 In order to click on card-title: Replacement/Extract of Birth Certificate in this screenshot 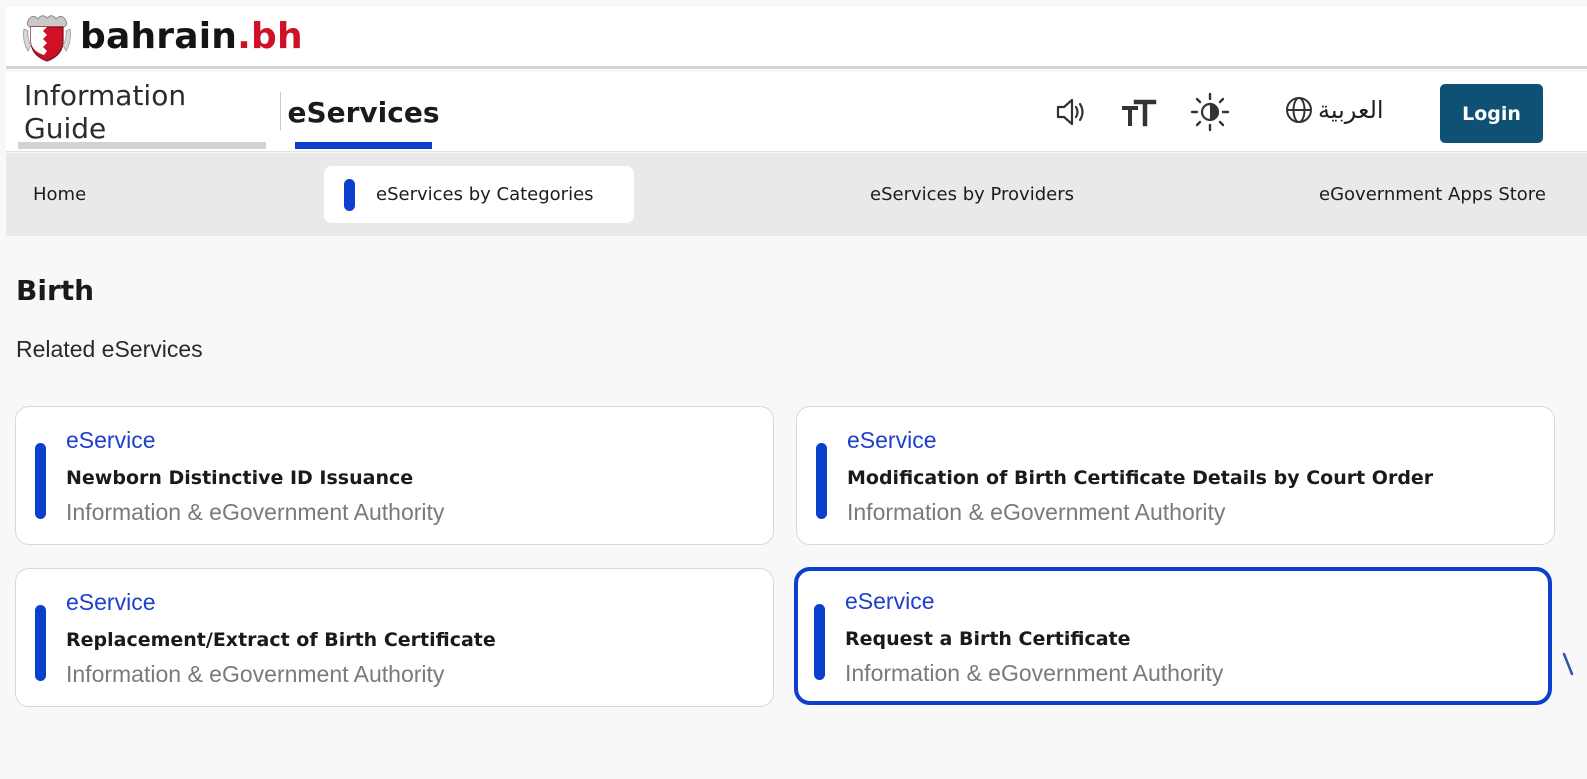, I will do `click(281, 640)`.